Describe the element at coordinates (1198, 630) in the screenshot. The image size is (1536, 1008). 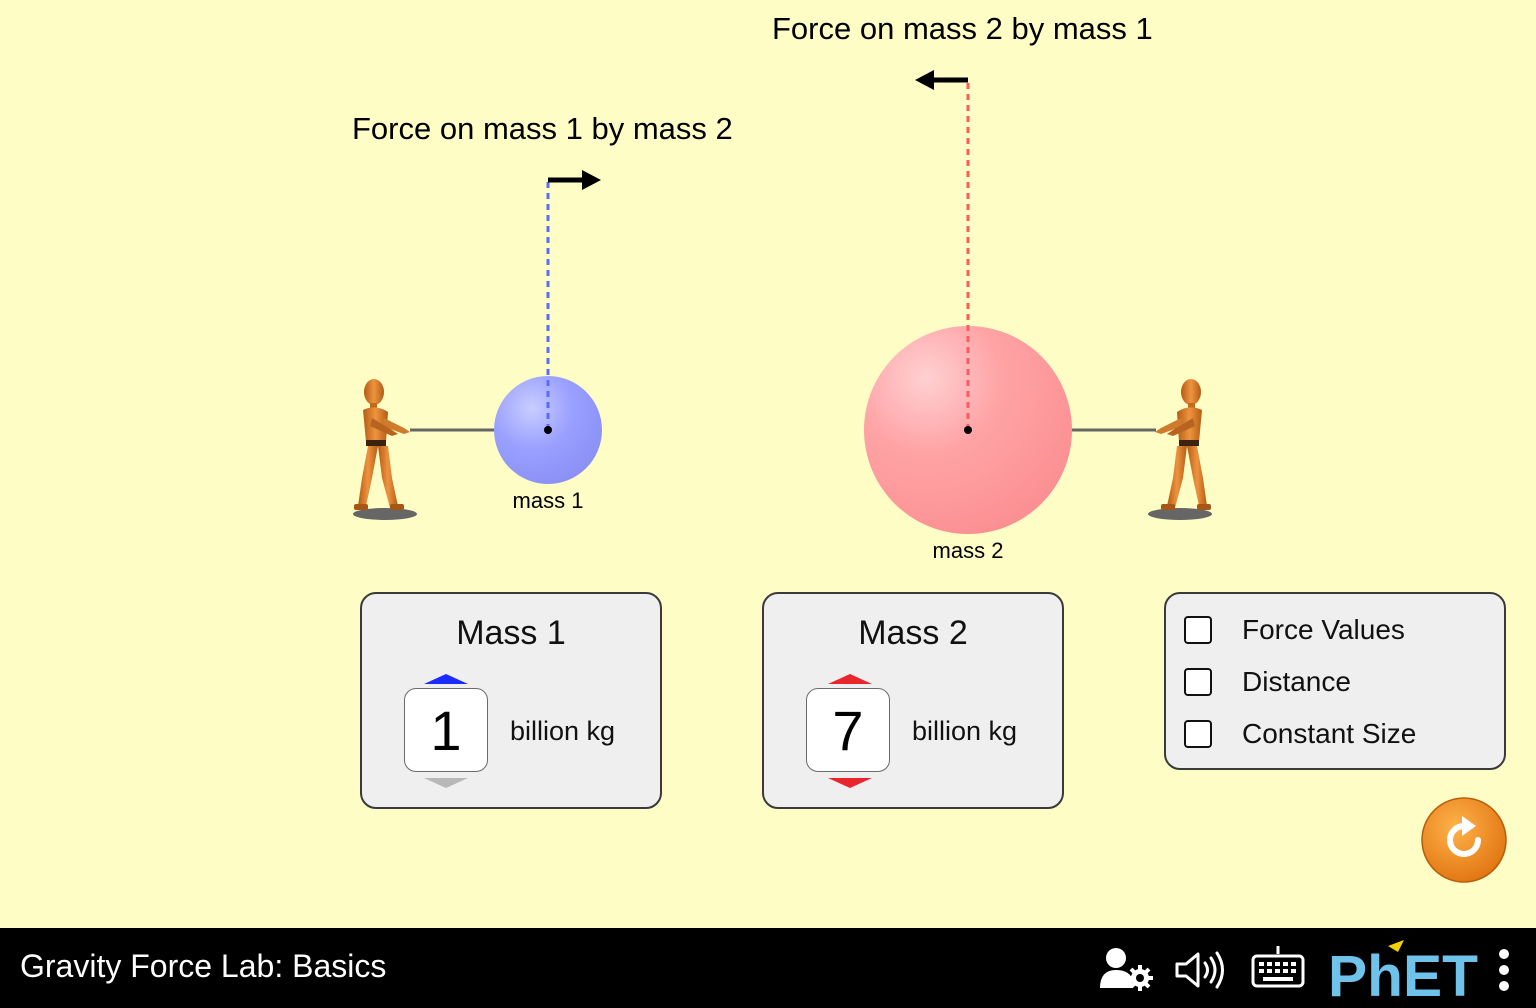
I see `force-values-checkbox` at that location.